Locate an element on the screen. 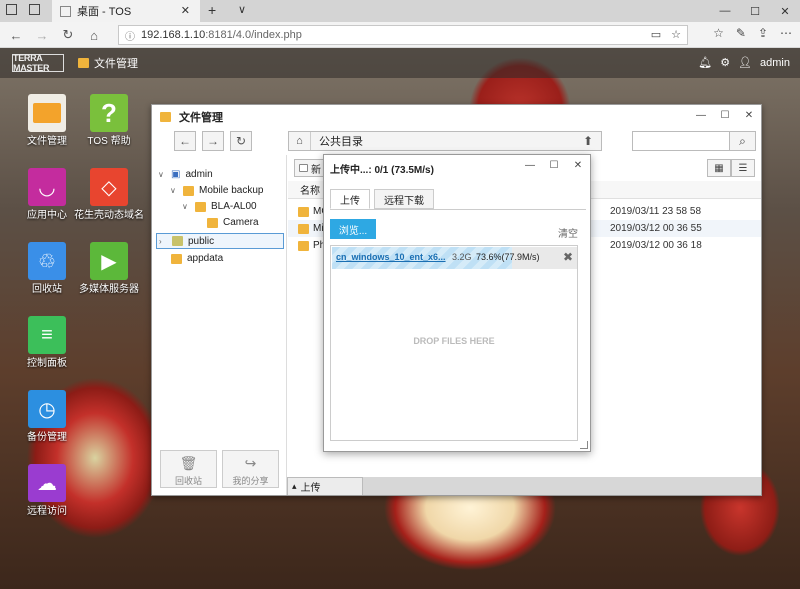  desktop-icon-label: 回收站 is located at coordinates (47, 289).